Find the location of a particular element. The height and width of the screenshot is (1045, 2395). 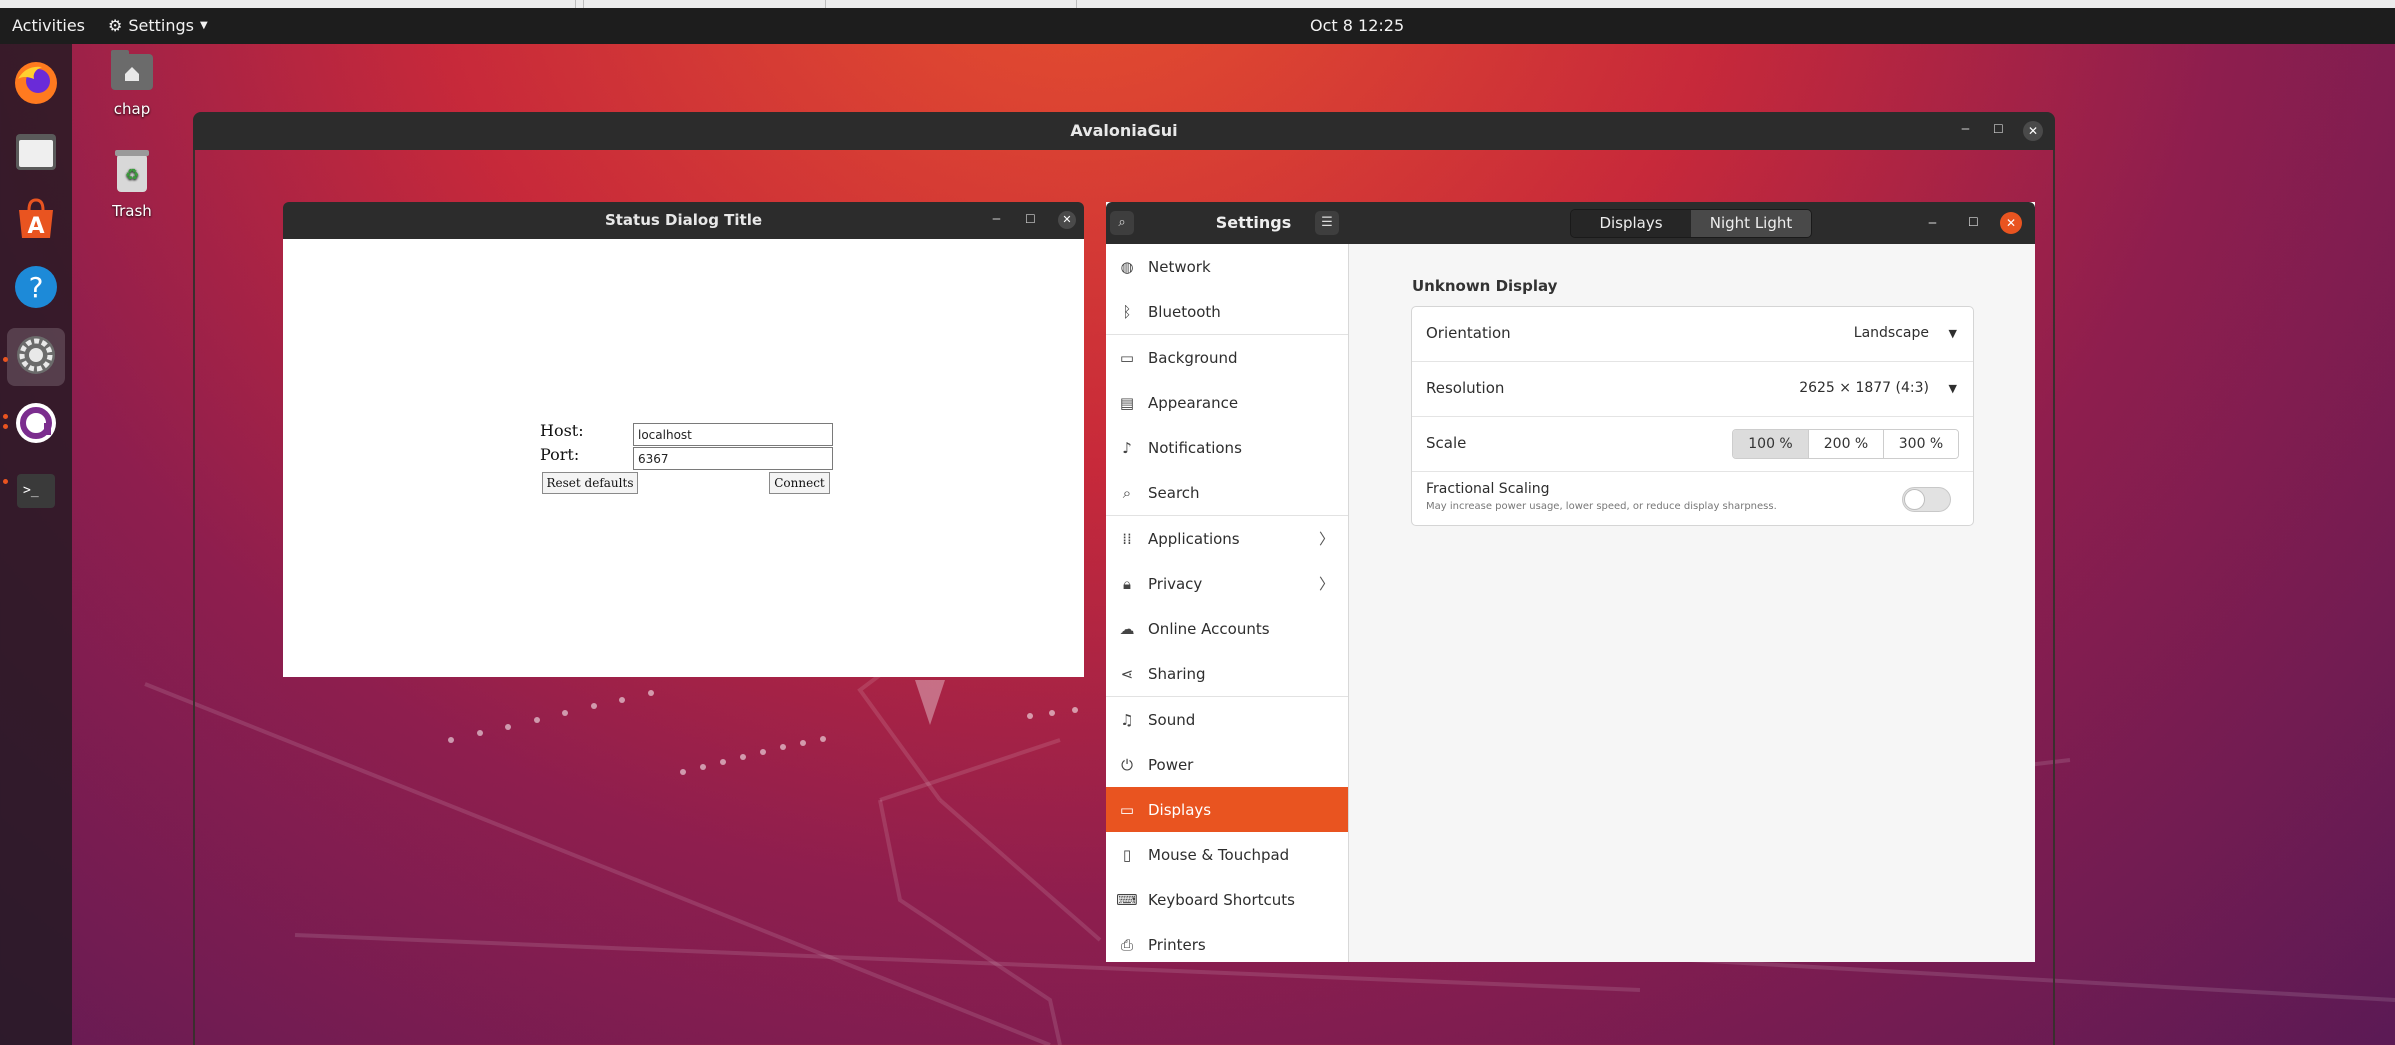

sidebar-item-label: Network is located at coordinates (1179, 266).